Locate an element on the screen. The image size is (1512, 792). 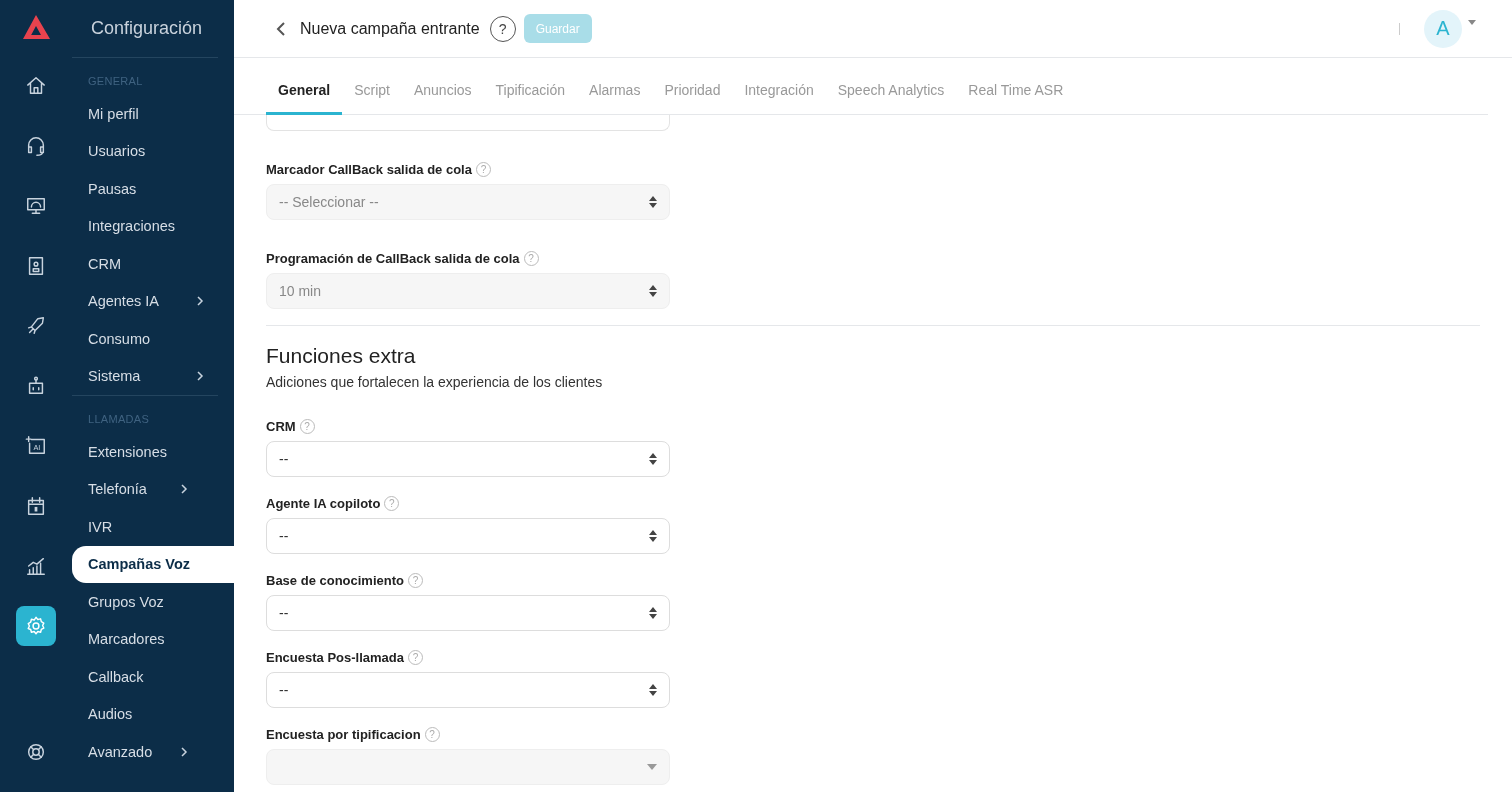
settings-icon is located at coordinates (36, 626).